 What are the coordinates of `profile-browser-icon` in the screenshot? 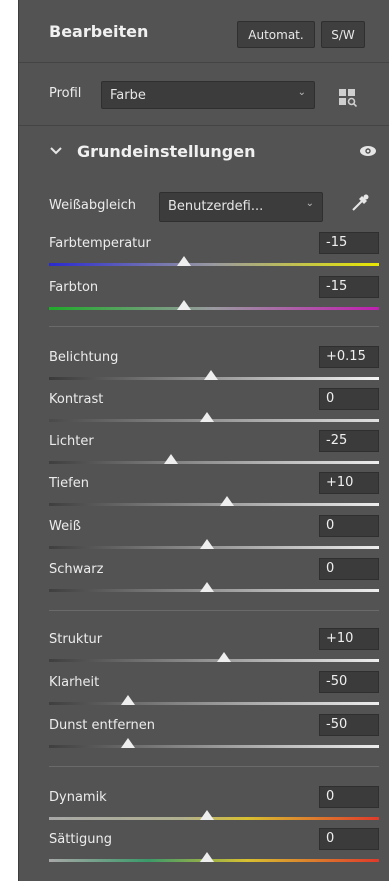 It's located at (348, 98).